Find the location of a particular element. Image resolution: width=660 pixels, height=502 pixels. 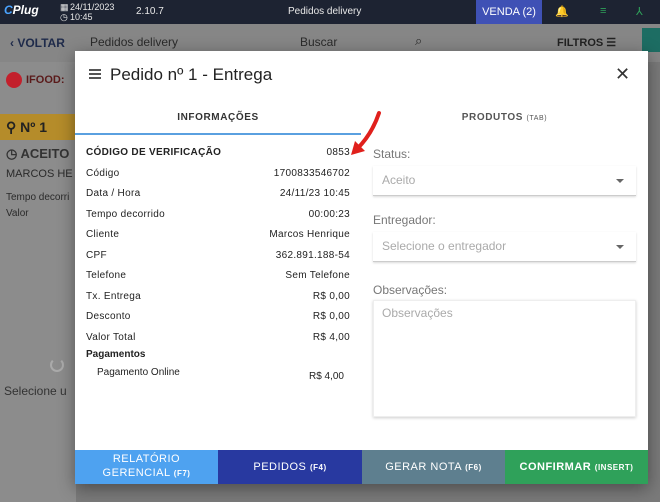

info-row: Código 1700833546702 is located at coordinates (218, 178).